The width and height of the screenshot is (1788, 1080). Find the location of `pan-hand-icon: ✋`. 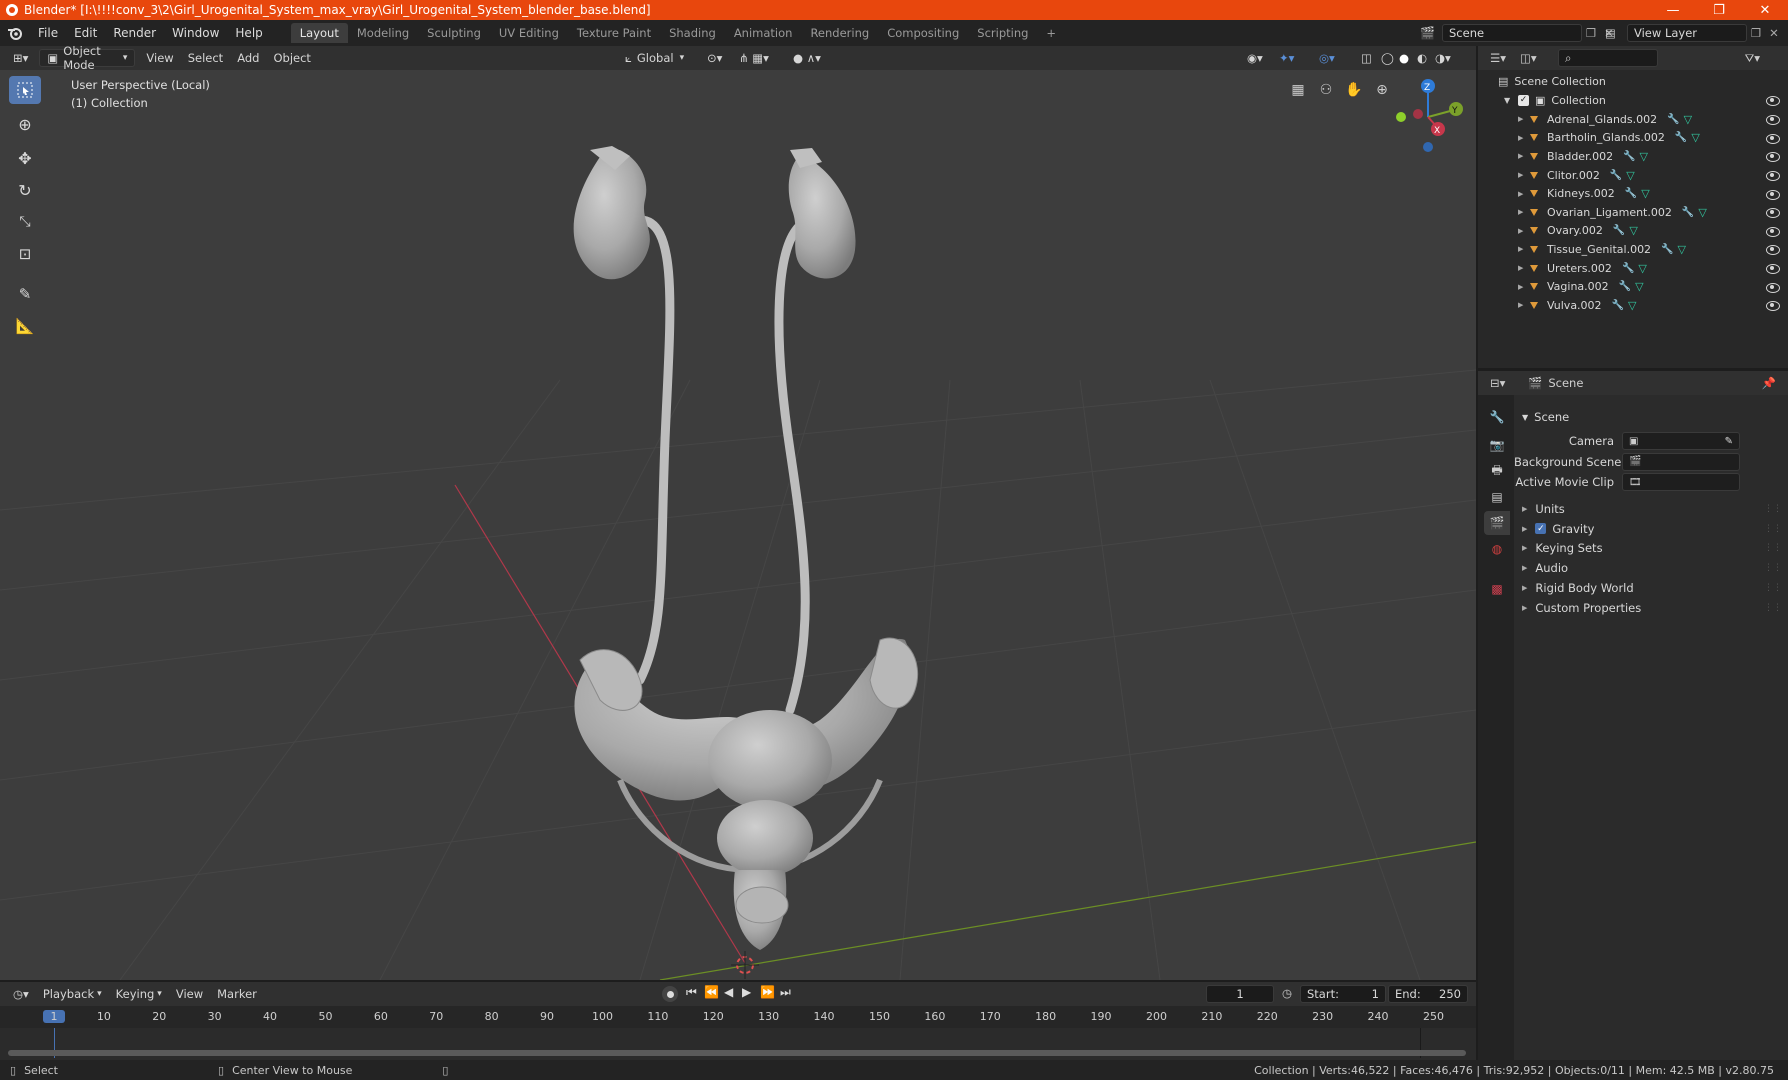

pan-hand-icon: ✋ is located at coordinates (1354, 90).